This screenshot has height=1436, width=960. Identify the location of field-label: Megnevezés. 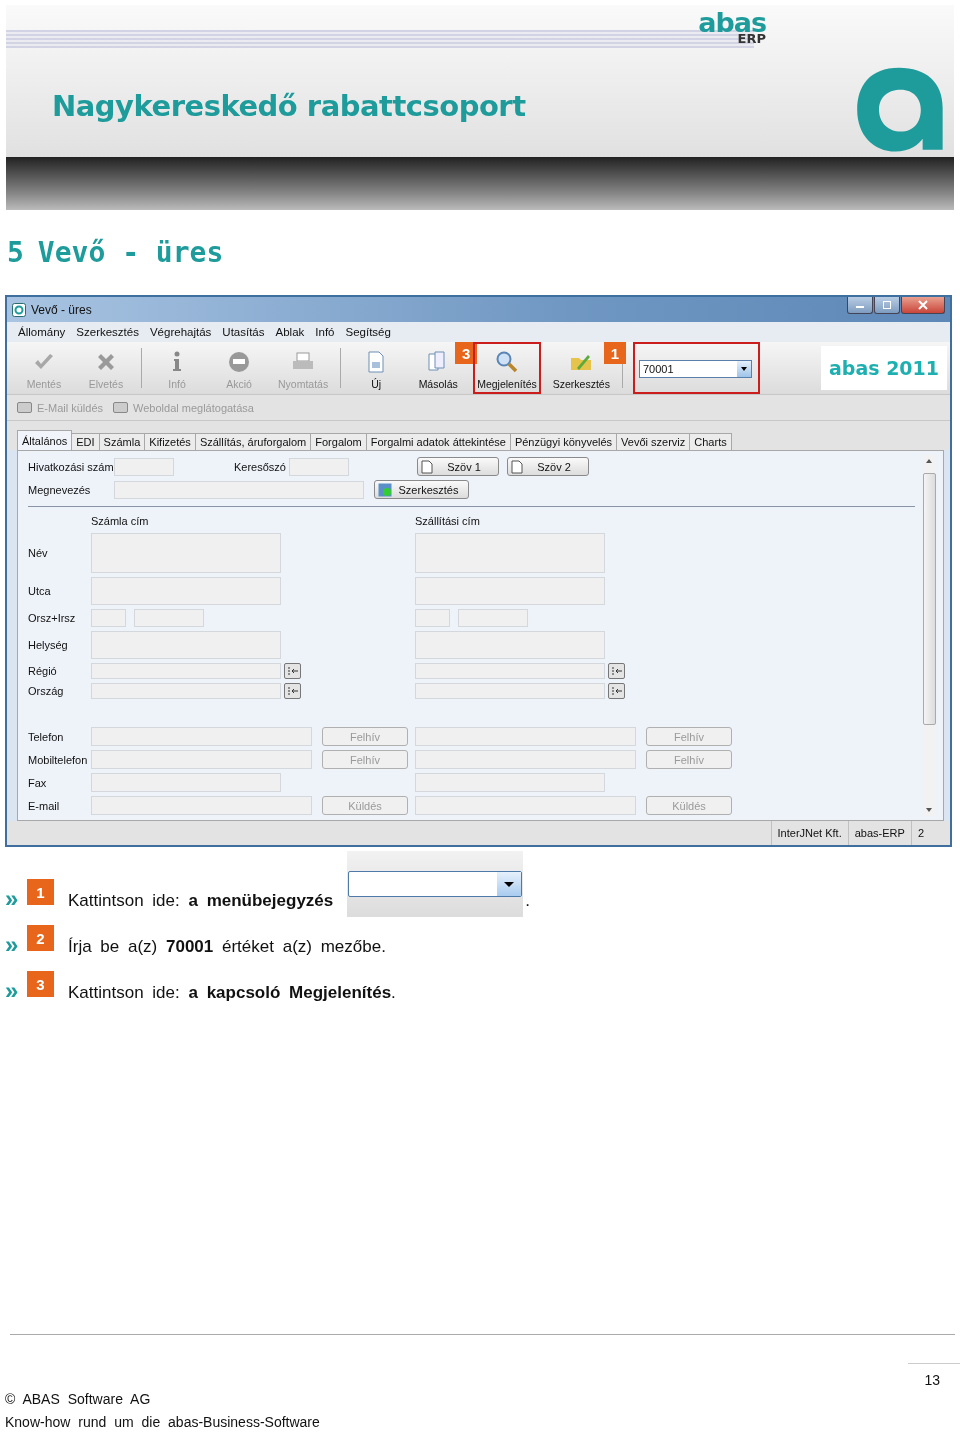
(60, 489).